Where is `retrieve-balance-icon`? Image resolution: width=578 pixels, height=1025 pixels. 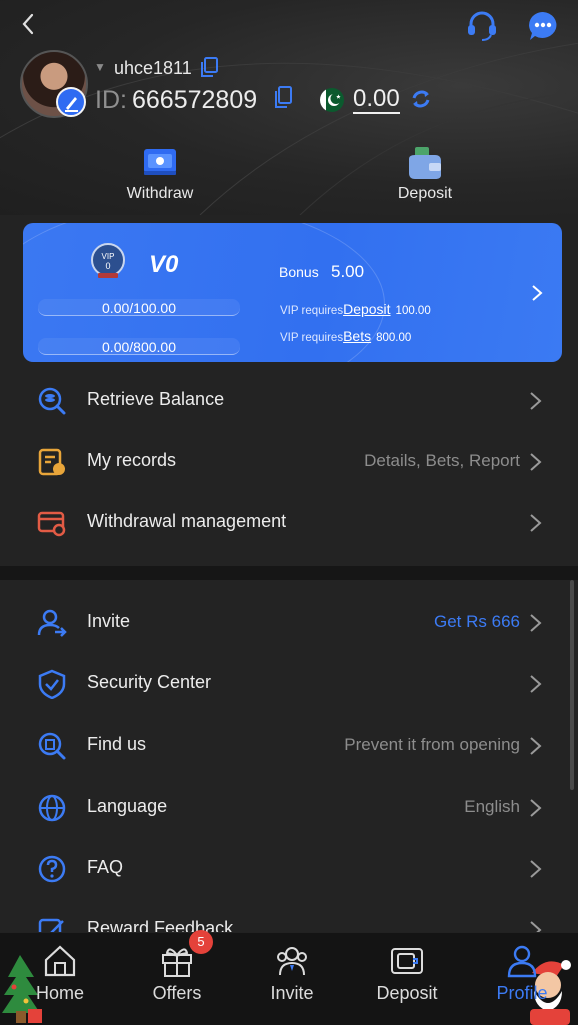
retrieve-balance-icon is located at coordinates (52, 401).